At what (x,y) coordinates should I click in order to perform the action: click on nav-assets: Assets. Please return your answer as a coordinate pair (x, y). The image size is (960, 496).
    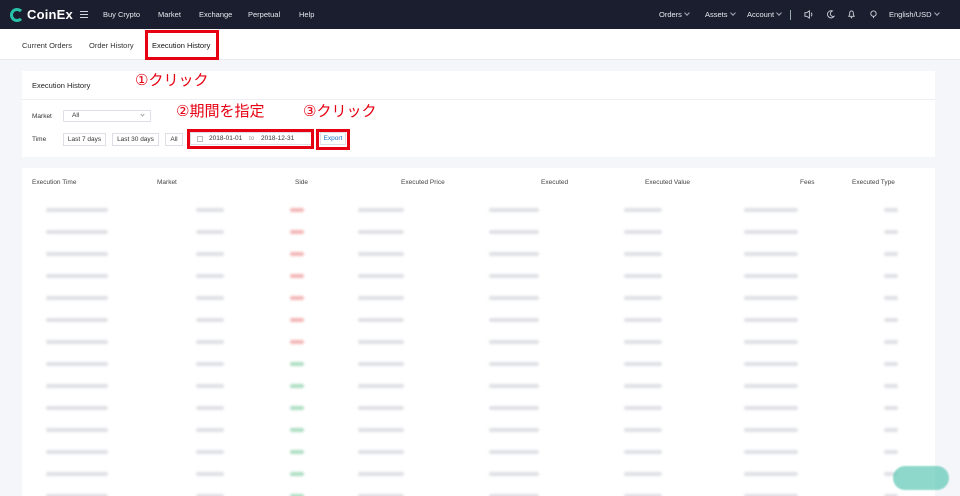
    Looking at the image, I should click on (720, 14).